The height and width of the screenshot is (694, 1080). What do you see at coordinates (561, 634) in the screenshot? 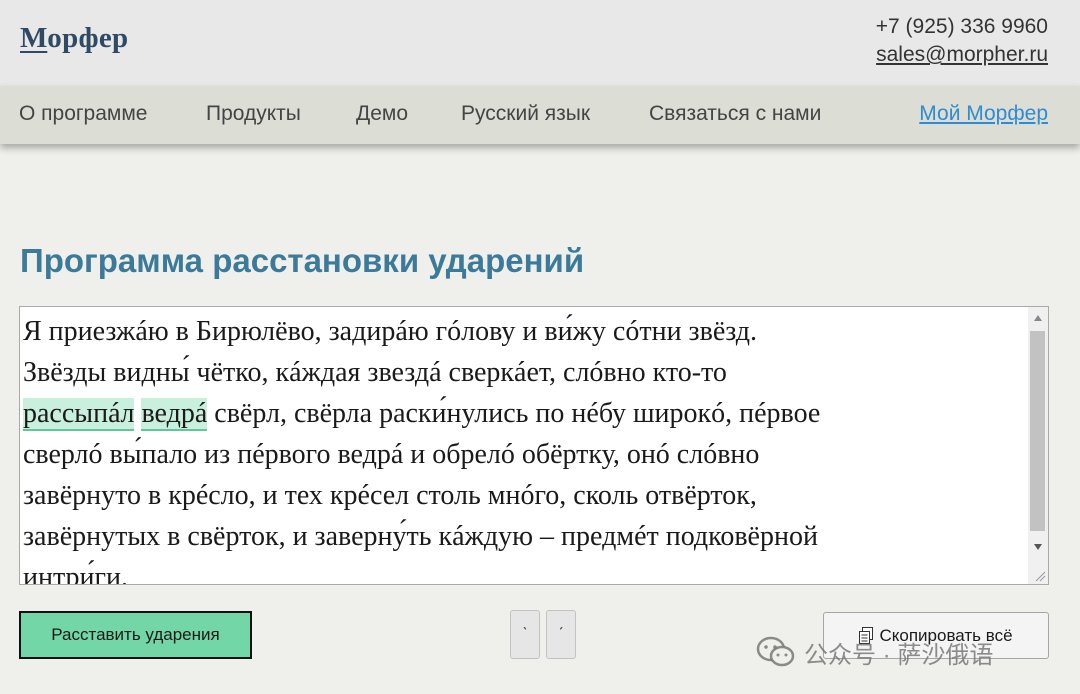
I see `acute-accent-button: ˊ` at bounding box center [561, 634].